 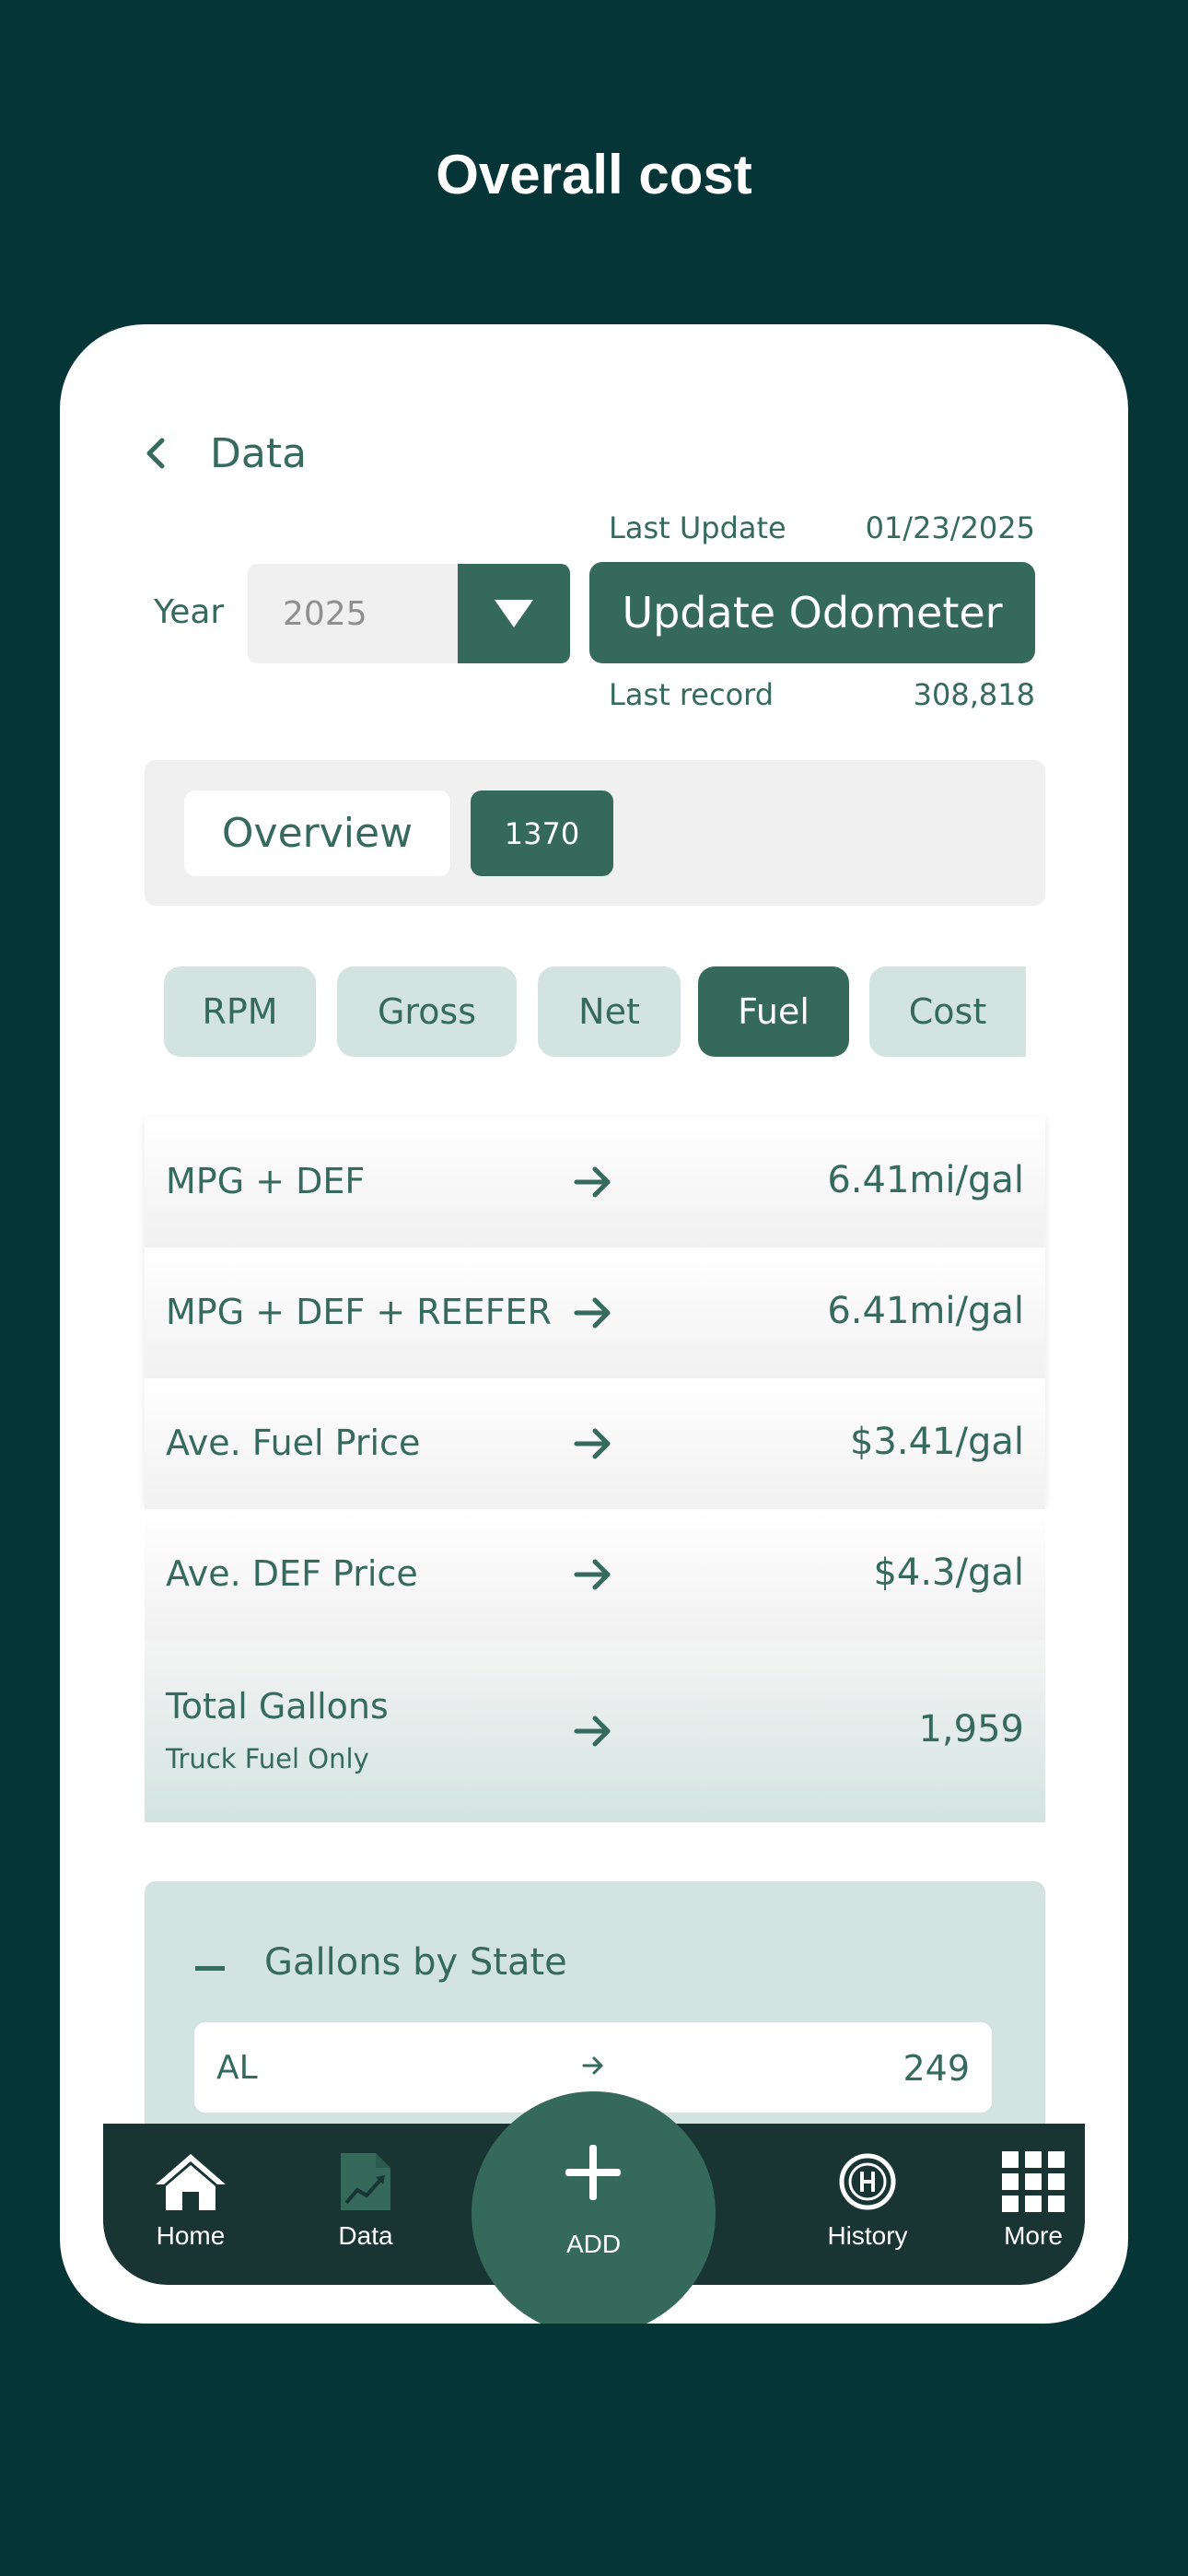 What do you see at coordinates (191, 2235) in the screenshot?
I see `nav-home-label: Home` at bounding box center [191, 2235].